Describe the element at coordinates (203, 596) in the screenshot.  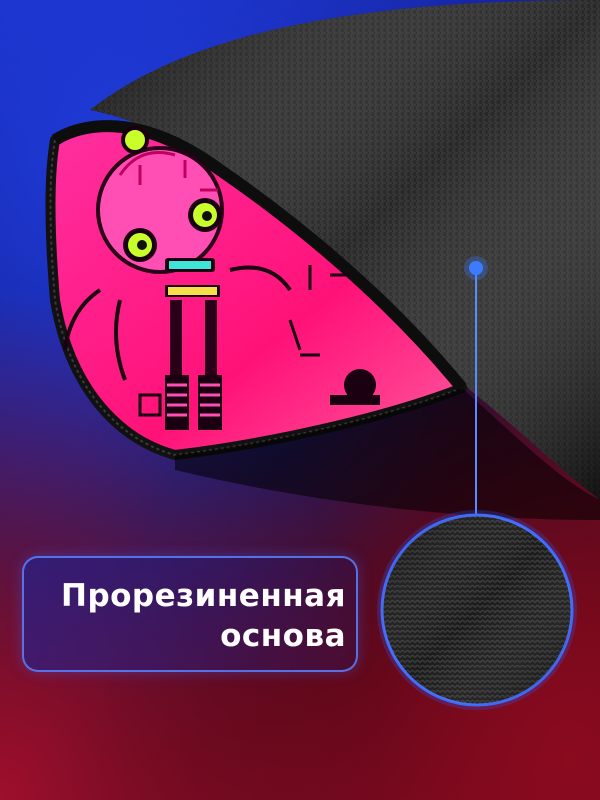
I see `caption-line-1: Прорезиненная` at that location.